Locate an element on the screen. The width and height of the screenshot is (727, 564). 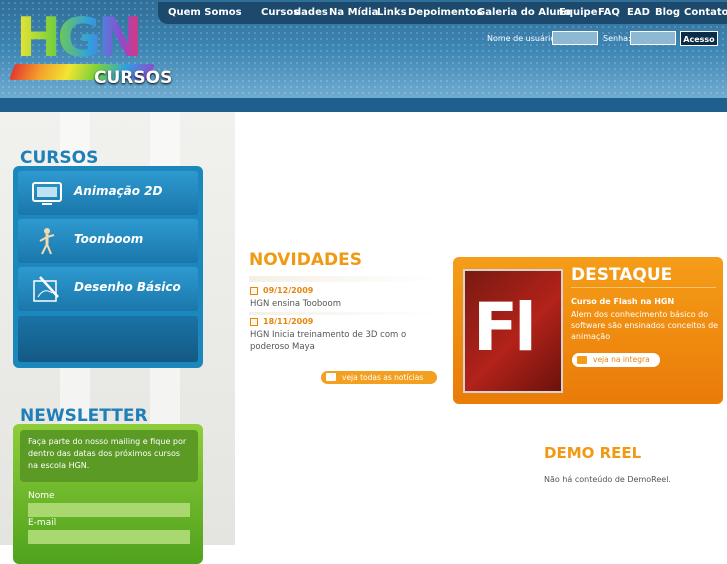
news-date: 18/11/2009 is located at coordinates (288, 321).